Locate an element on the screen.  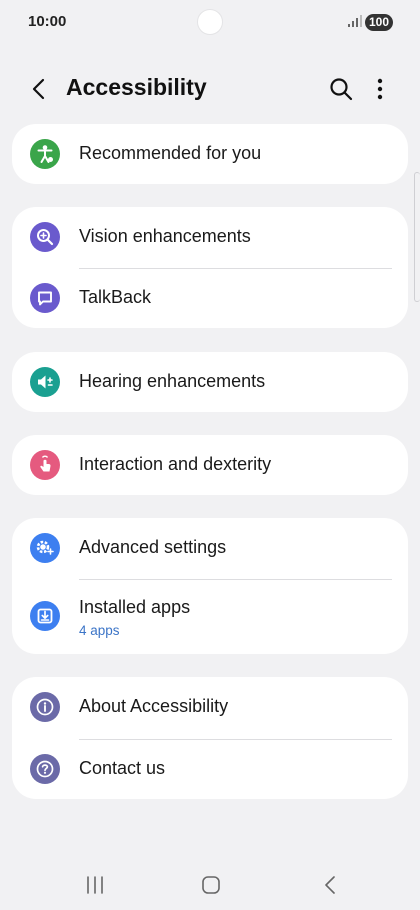
page-title: Accessibility is located at coordinates (136, 87).